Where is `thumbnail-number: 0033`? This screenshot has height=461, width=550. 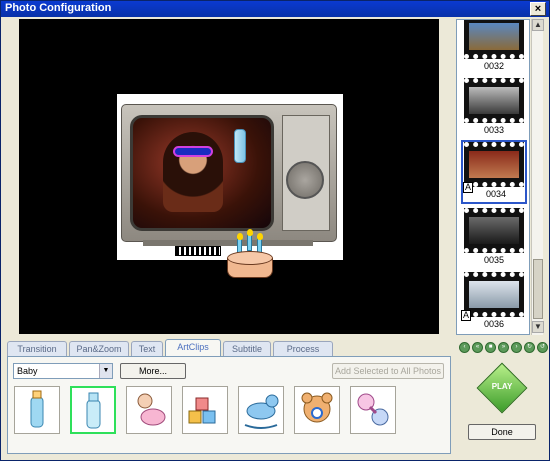
thumbnail-number: 0033 is located at coordinates (494, 130).